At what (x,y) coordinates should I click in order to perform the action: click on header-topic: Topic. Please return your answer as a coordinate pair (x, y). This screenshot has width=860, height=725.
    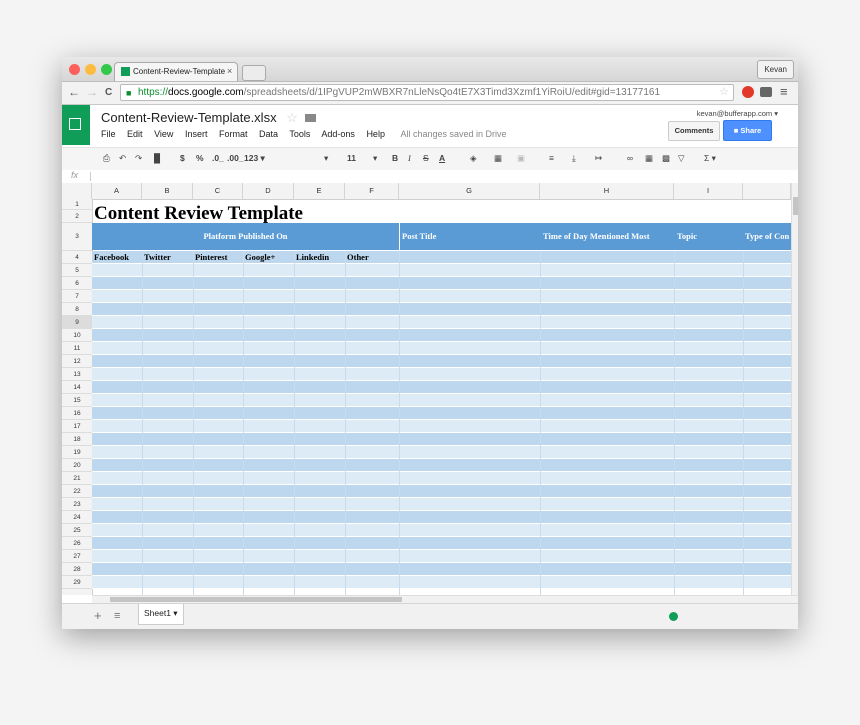
    Looking at the image, I should click on (709, 236).